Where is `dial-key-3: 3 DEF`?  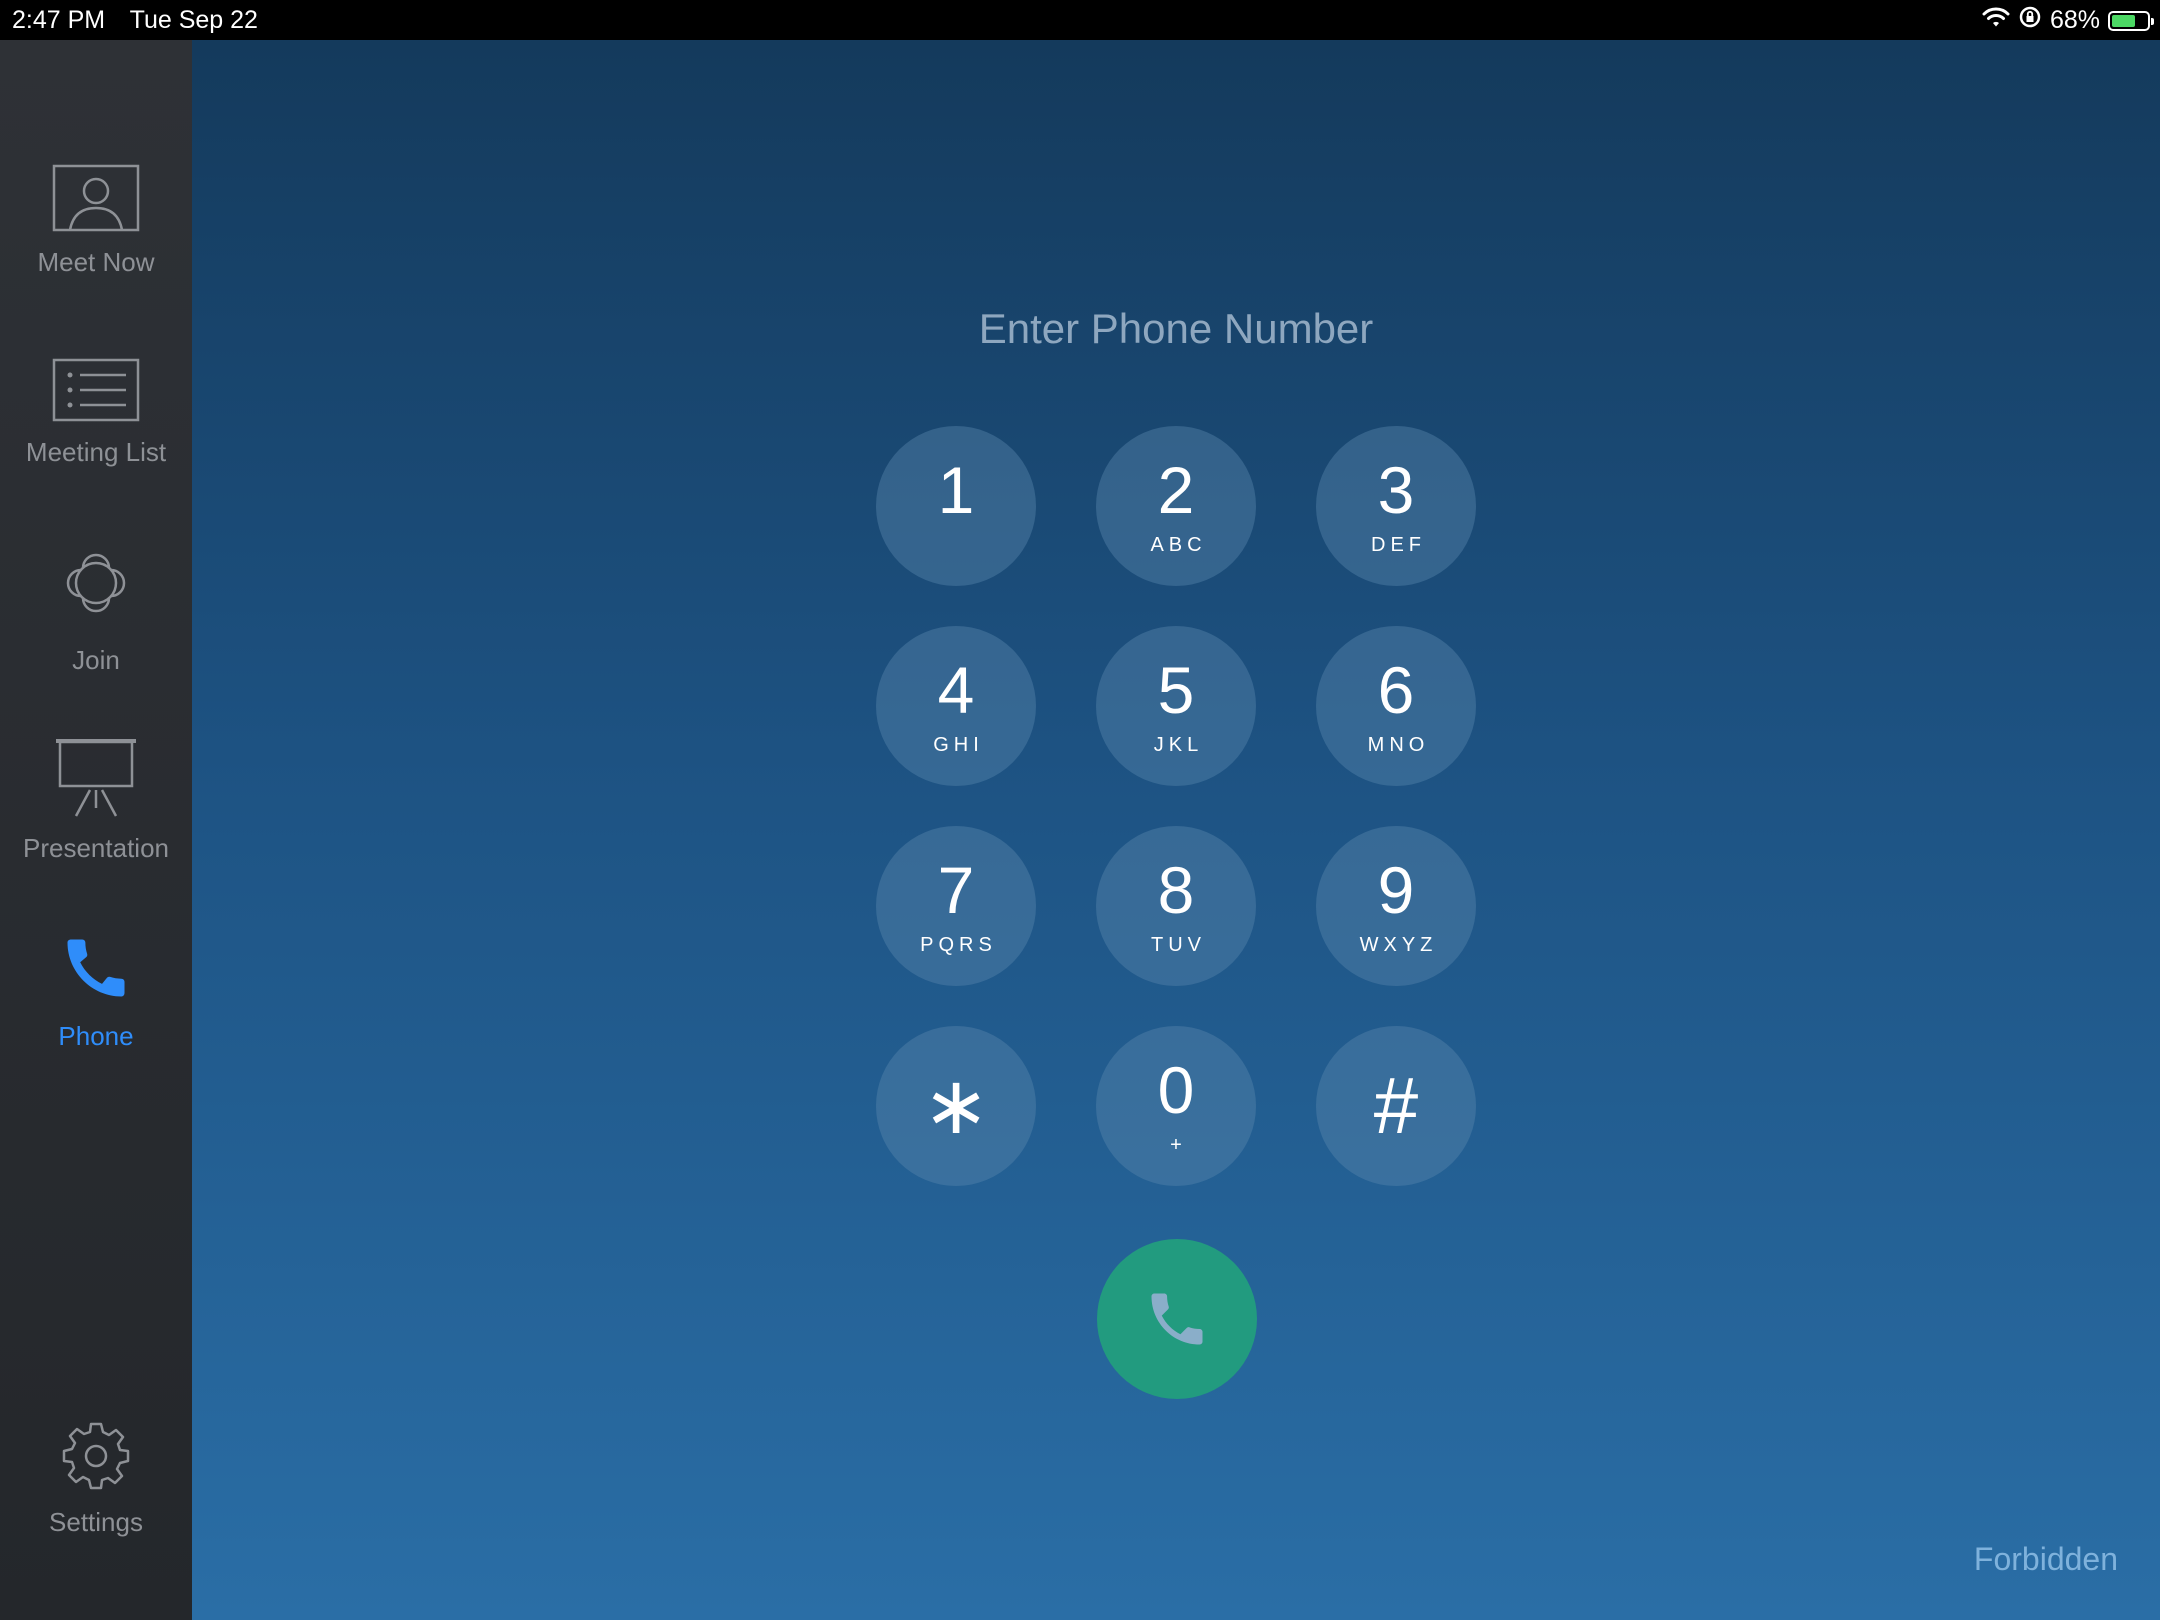 dial-key-3: 3 DEF is located at coordinates (1396, 506).